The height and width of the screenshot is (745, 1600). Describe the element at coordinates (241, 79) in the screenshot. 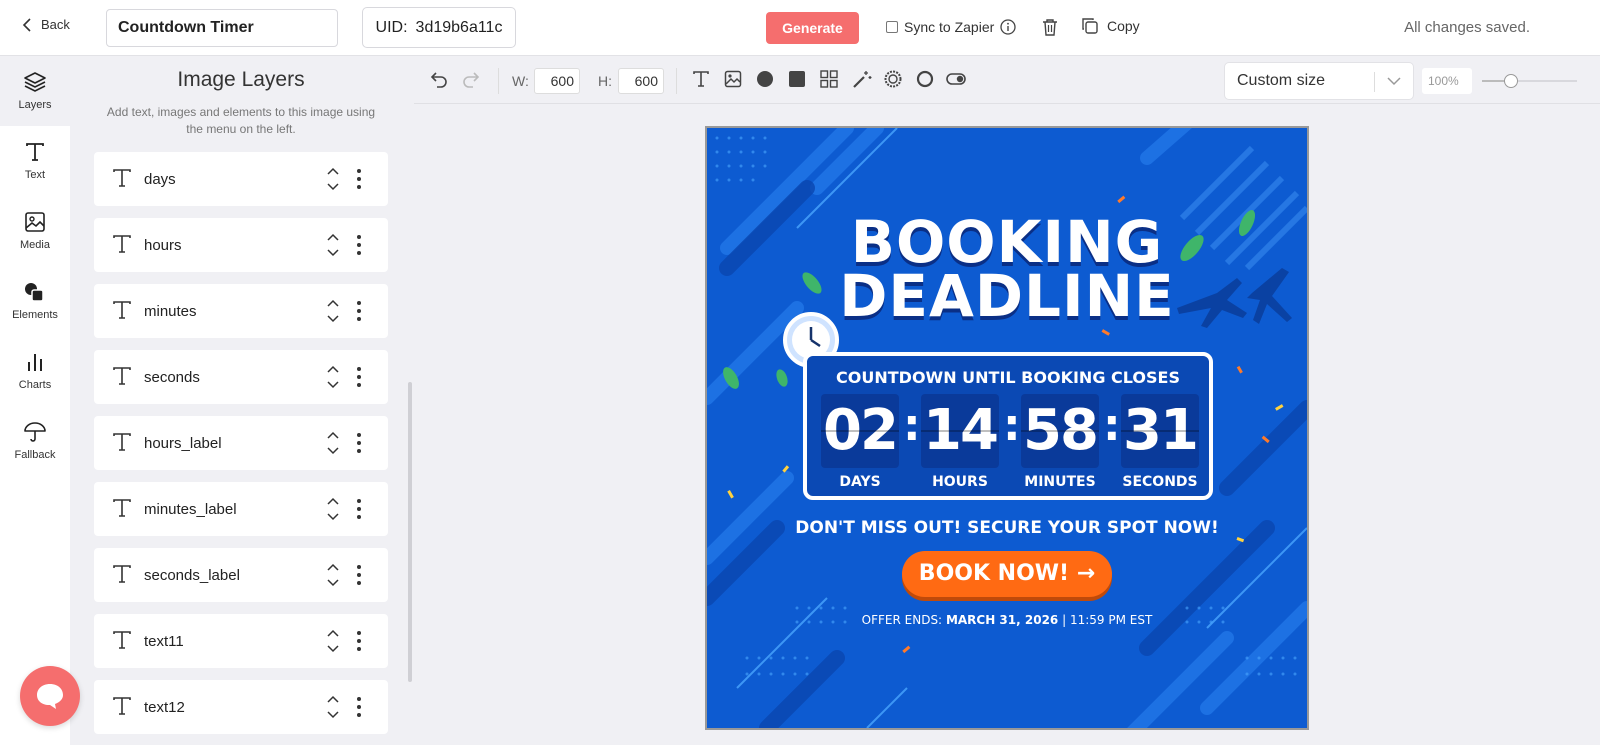

I see `panel-title: Image Layers` at that location.